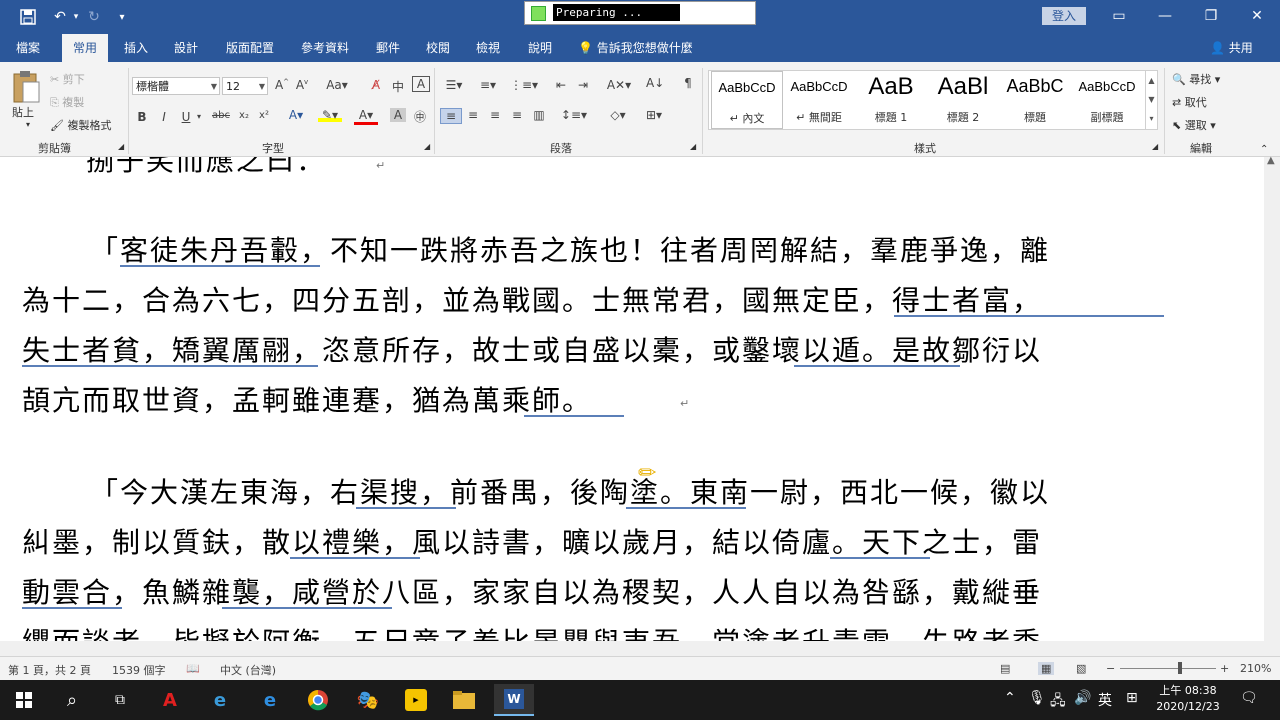 The width and height of the screenshot is (1280, 720). Describe the element at coordinates (1231, 48) in the screenshot. I see `share-button: 👤 共用` at that location.